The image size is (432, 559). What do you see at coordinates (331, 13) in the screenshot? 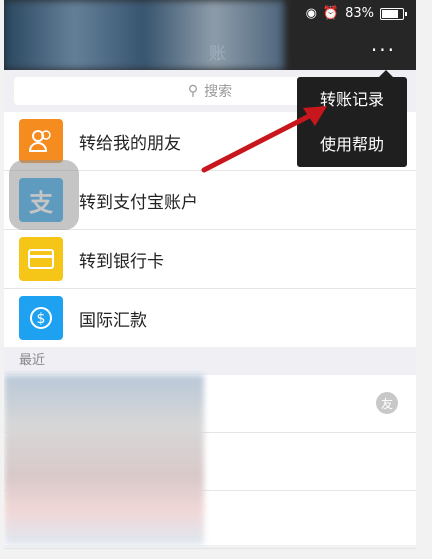
I see `alarm-icon: ⏰` at bounding box center [331, 13].